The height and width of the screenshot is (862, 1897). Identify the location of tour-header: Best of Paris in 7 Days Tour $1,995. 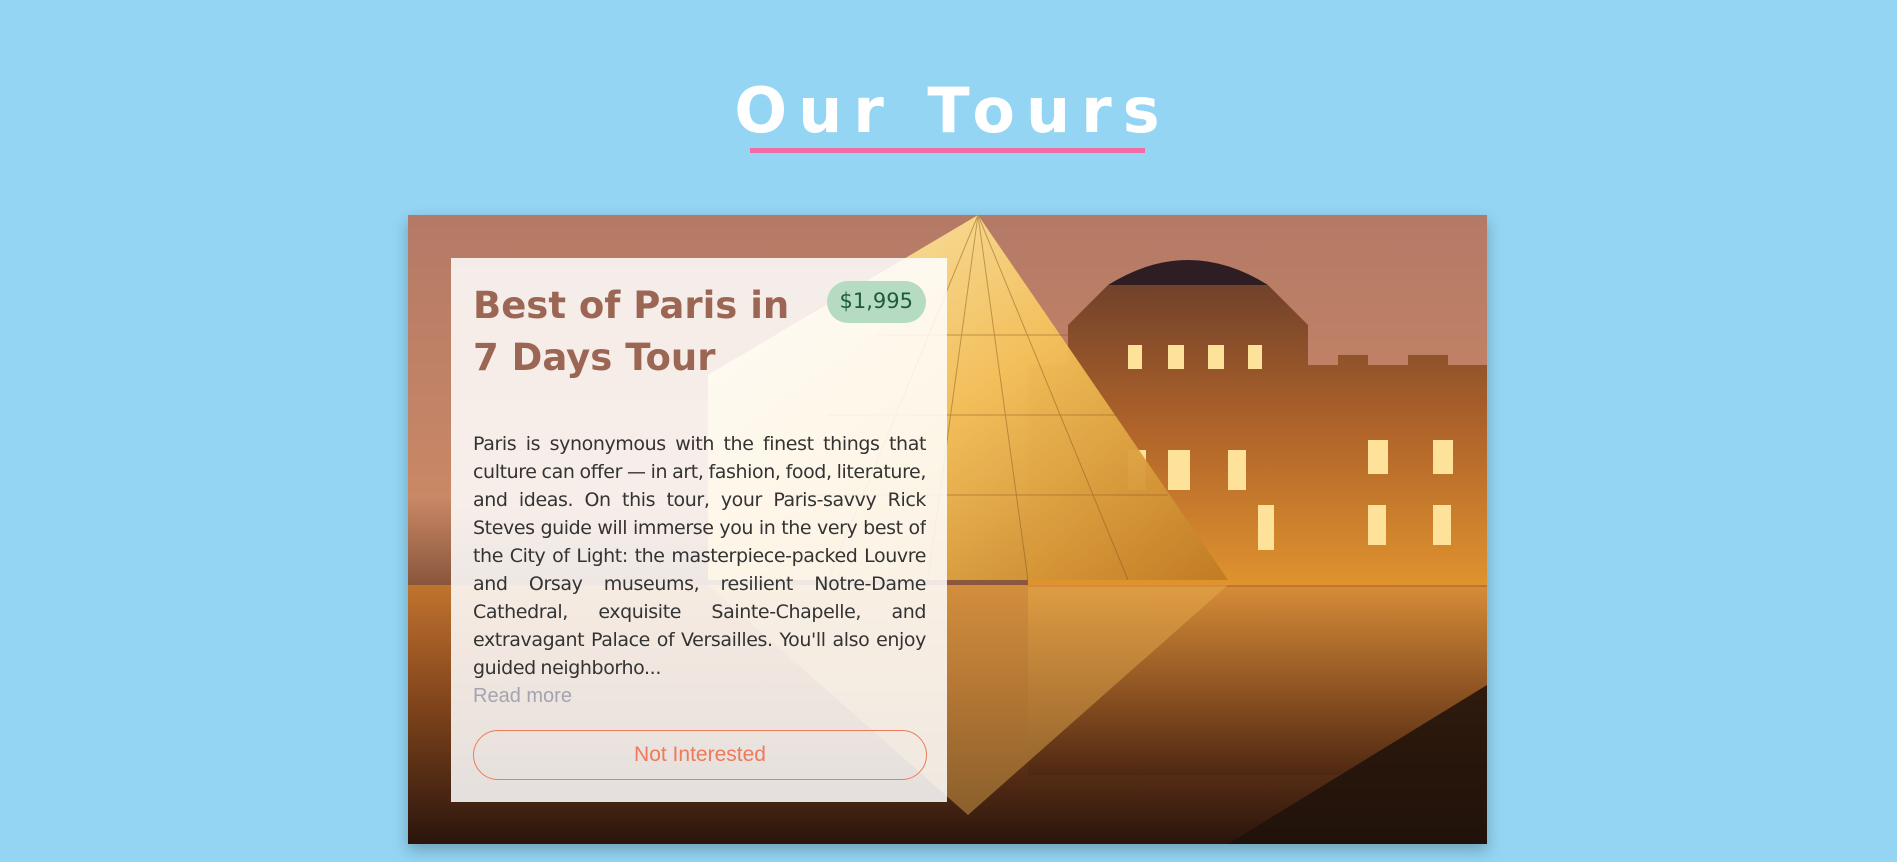
(699, 340).